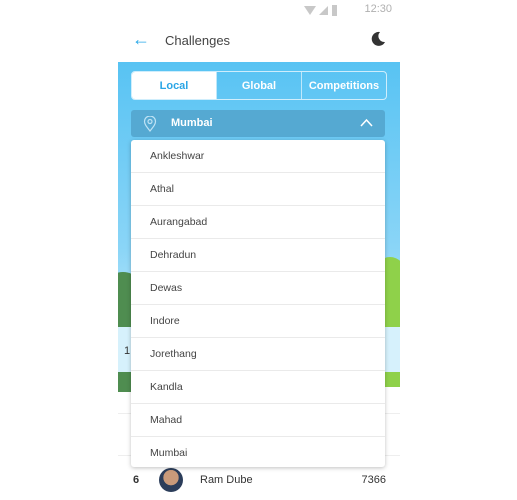 This screenshot has width=517, height=500. I want to click on option-indore: Indore, so click(258, 321).